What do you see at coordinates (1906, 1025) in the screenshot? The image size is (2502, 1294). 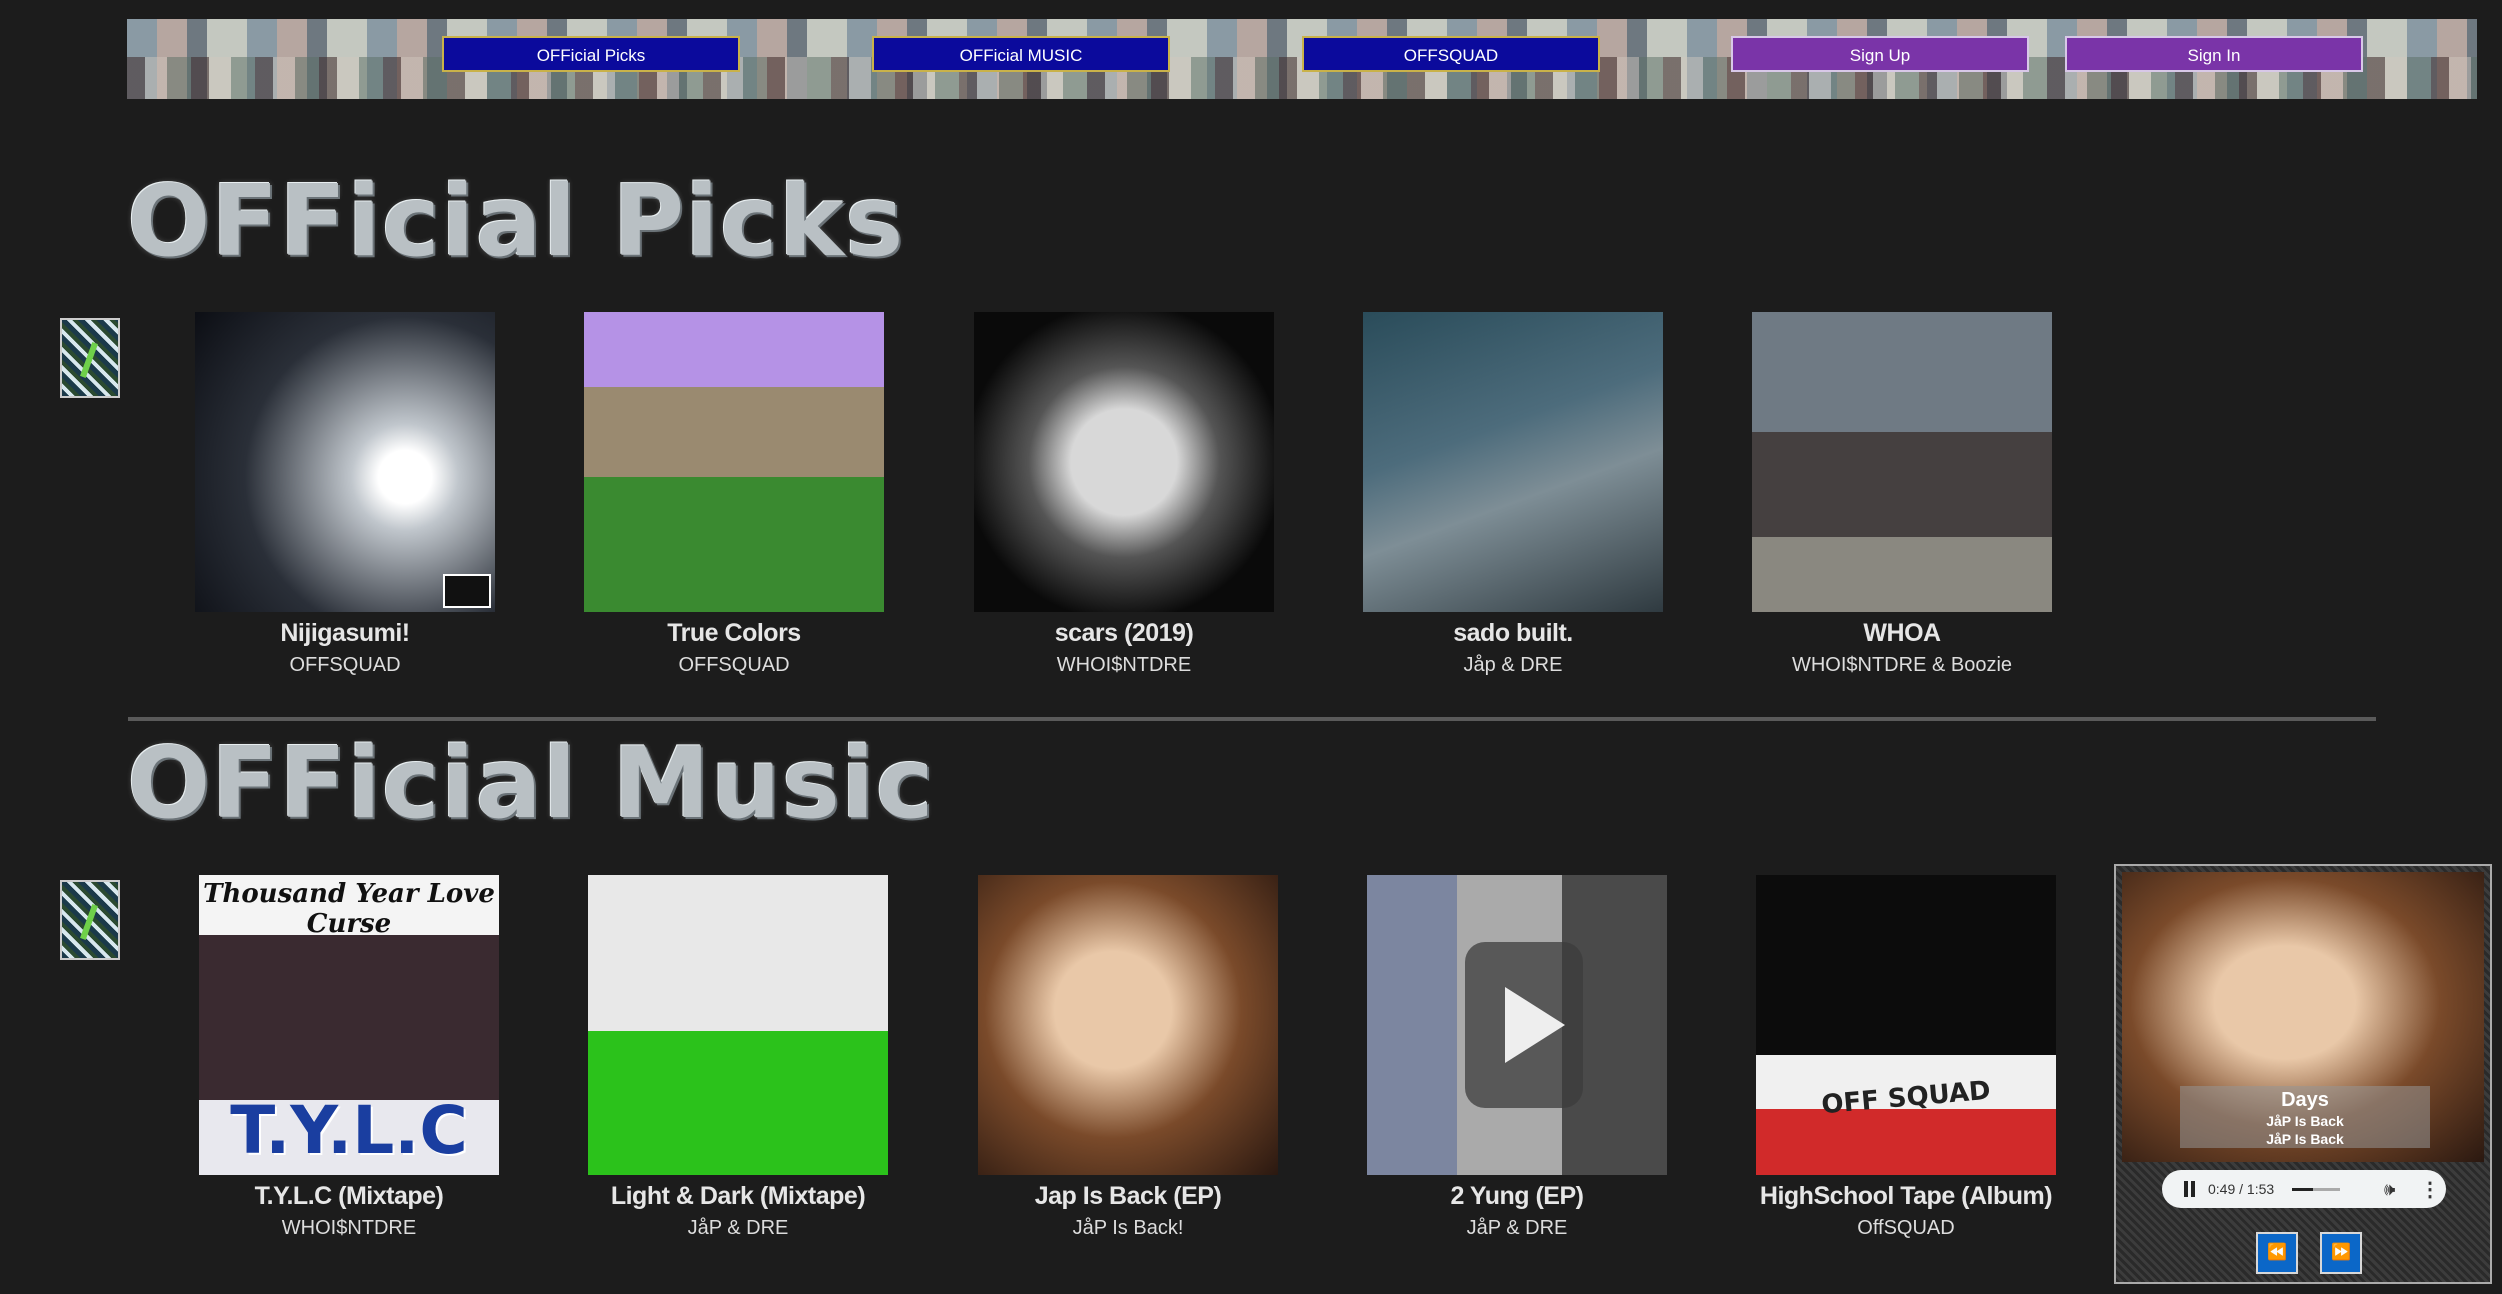 I see `album-art: OFF SQUAD` at bounding box center [1906, 1025].